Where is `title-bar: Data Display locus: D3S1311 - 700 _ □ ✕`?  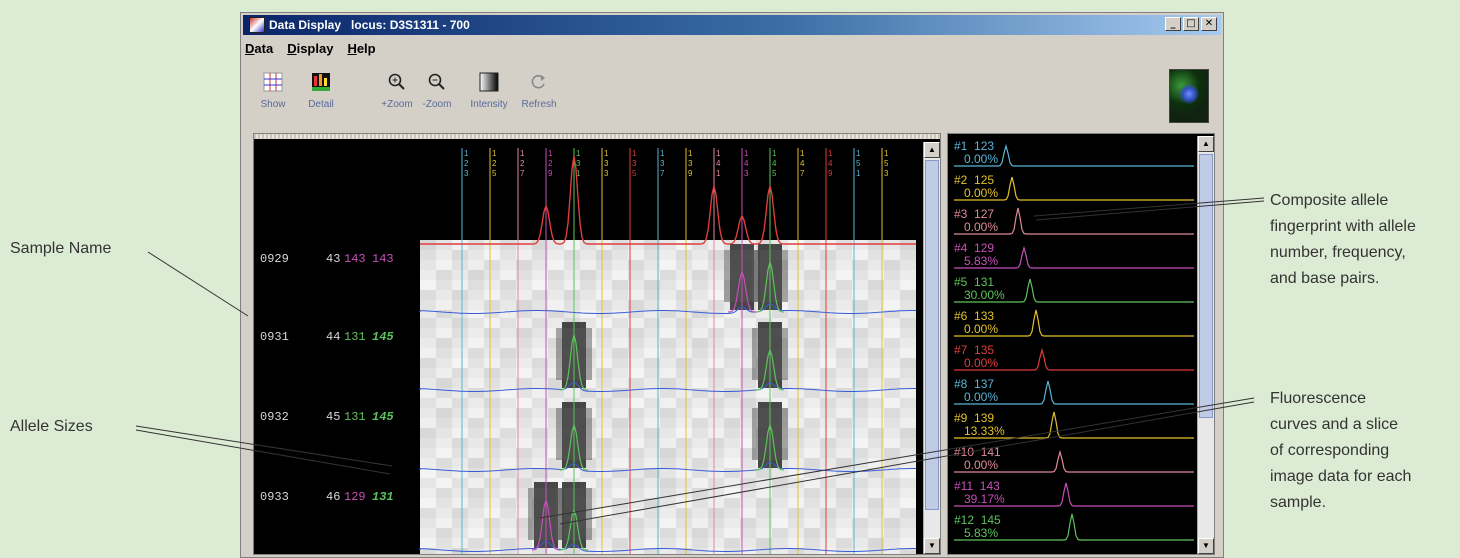 title-bar: Data Display locus: D3S1311 - 700 _ □ ✕ is located at coordinates (732, 25).